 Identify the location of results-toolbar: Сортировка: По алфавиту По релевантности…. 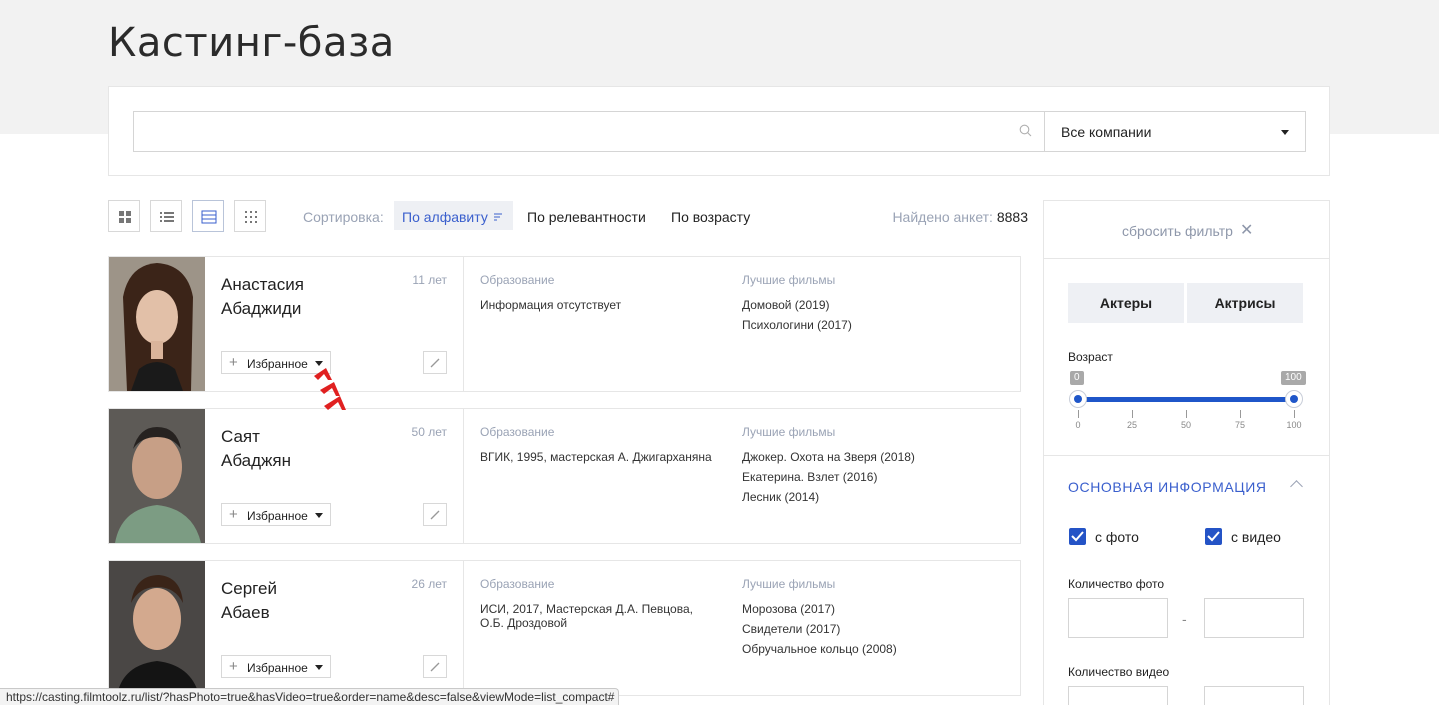
(568, 216).